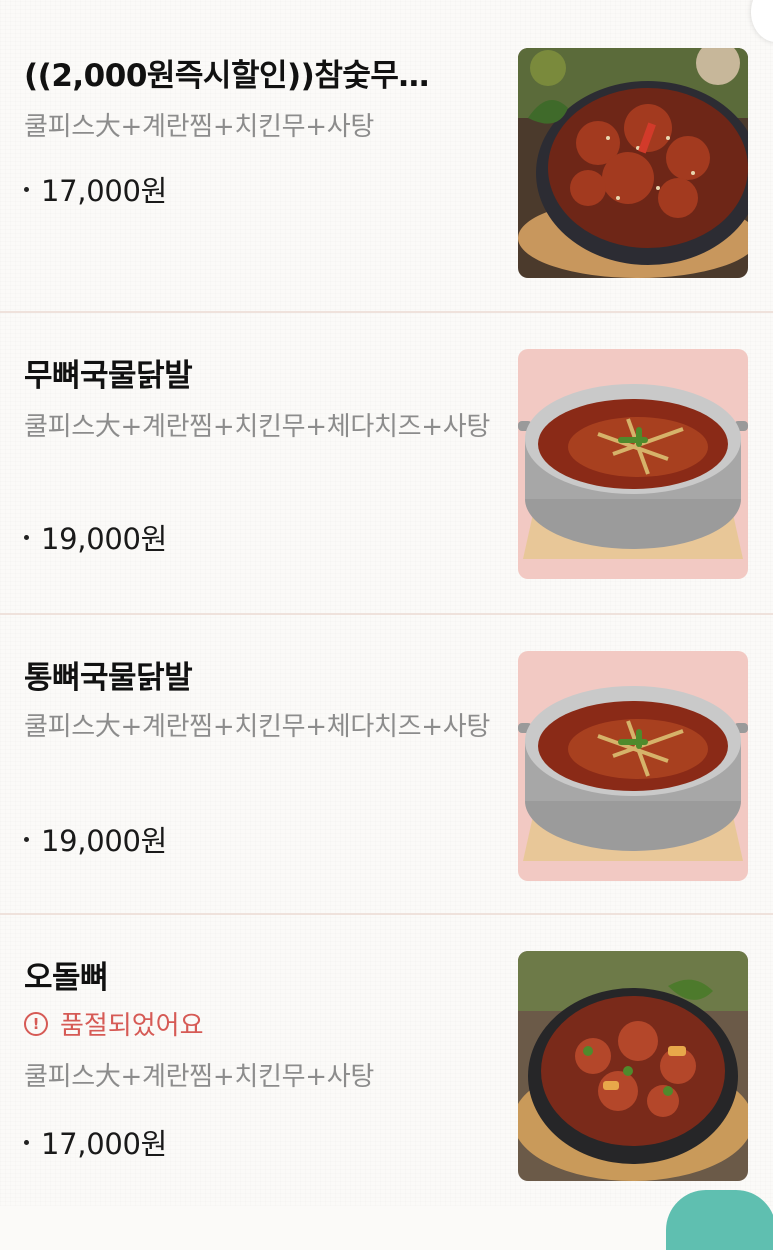 The image size is (773, 1250). Describe the element at coordinates (108, 376) in the screenshot. I see `menu-item-name: 무뼈국물닭발` at that location.